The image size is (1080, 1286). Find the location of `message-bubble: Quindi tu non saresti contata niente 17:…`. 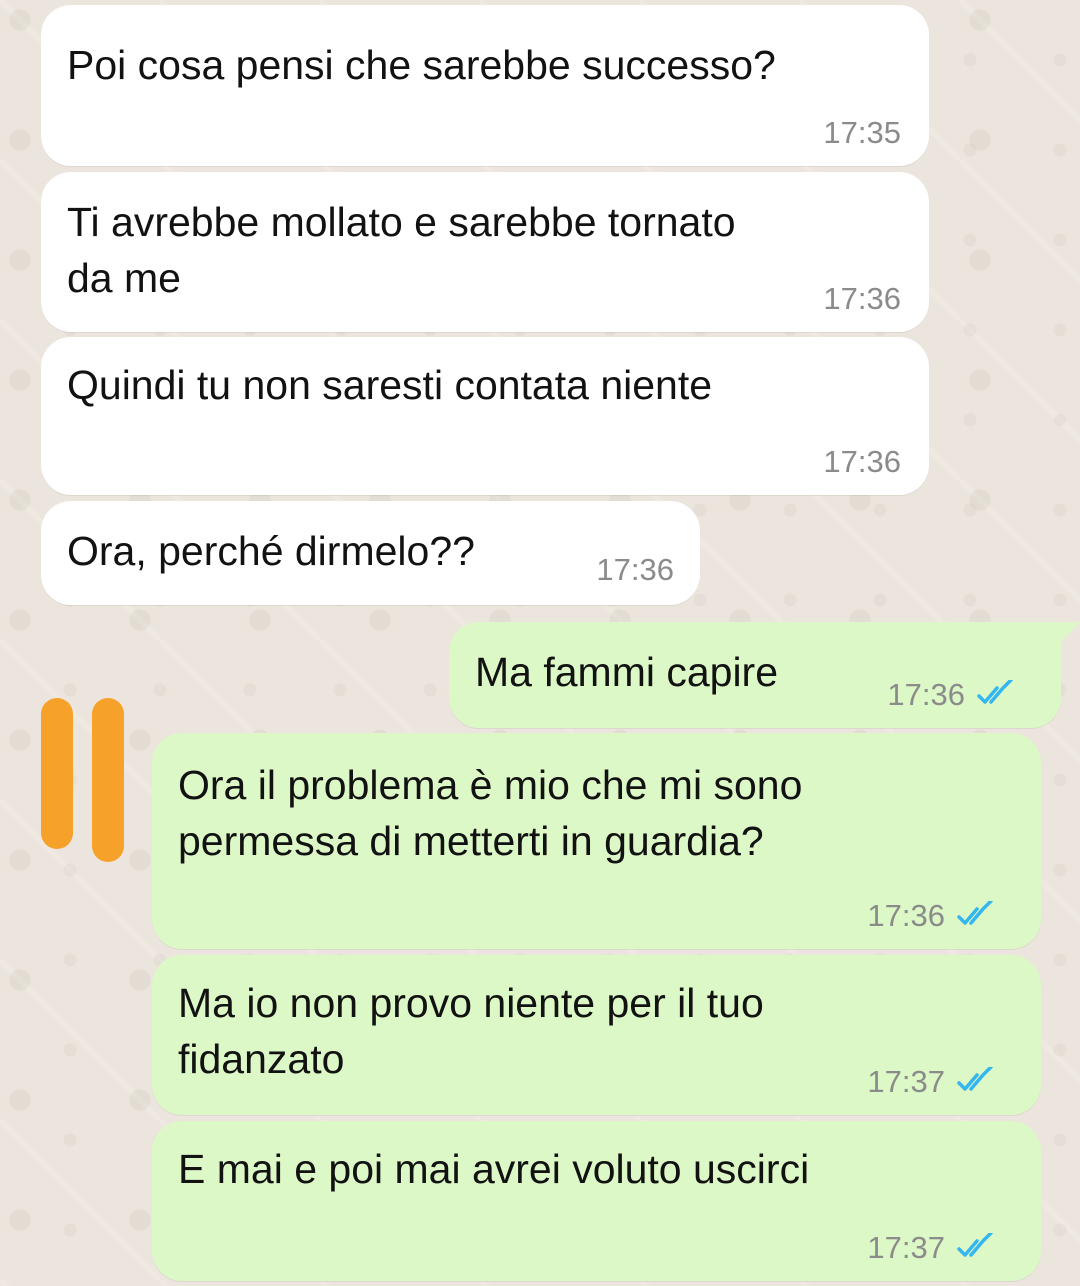

message-bubble: Quindi tu non saresti contata niente 17:… is located at coordinates (485, 416).